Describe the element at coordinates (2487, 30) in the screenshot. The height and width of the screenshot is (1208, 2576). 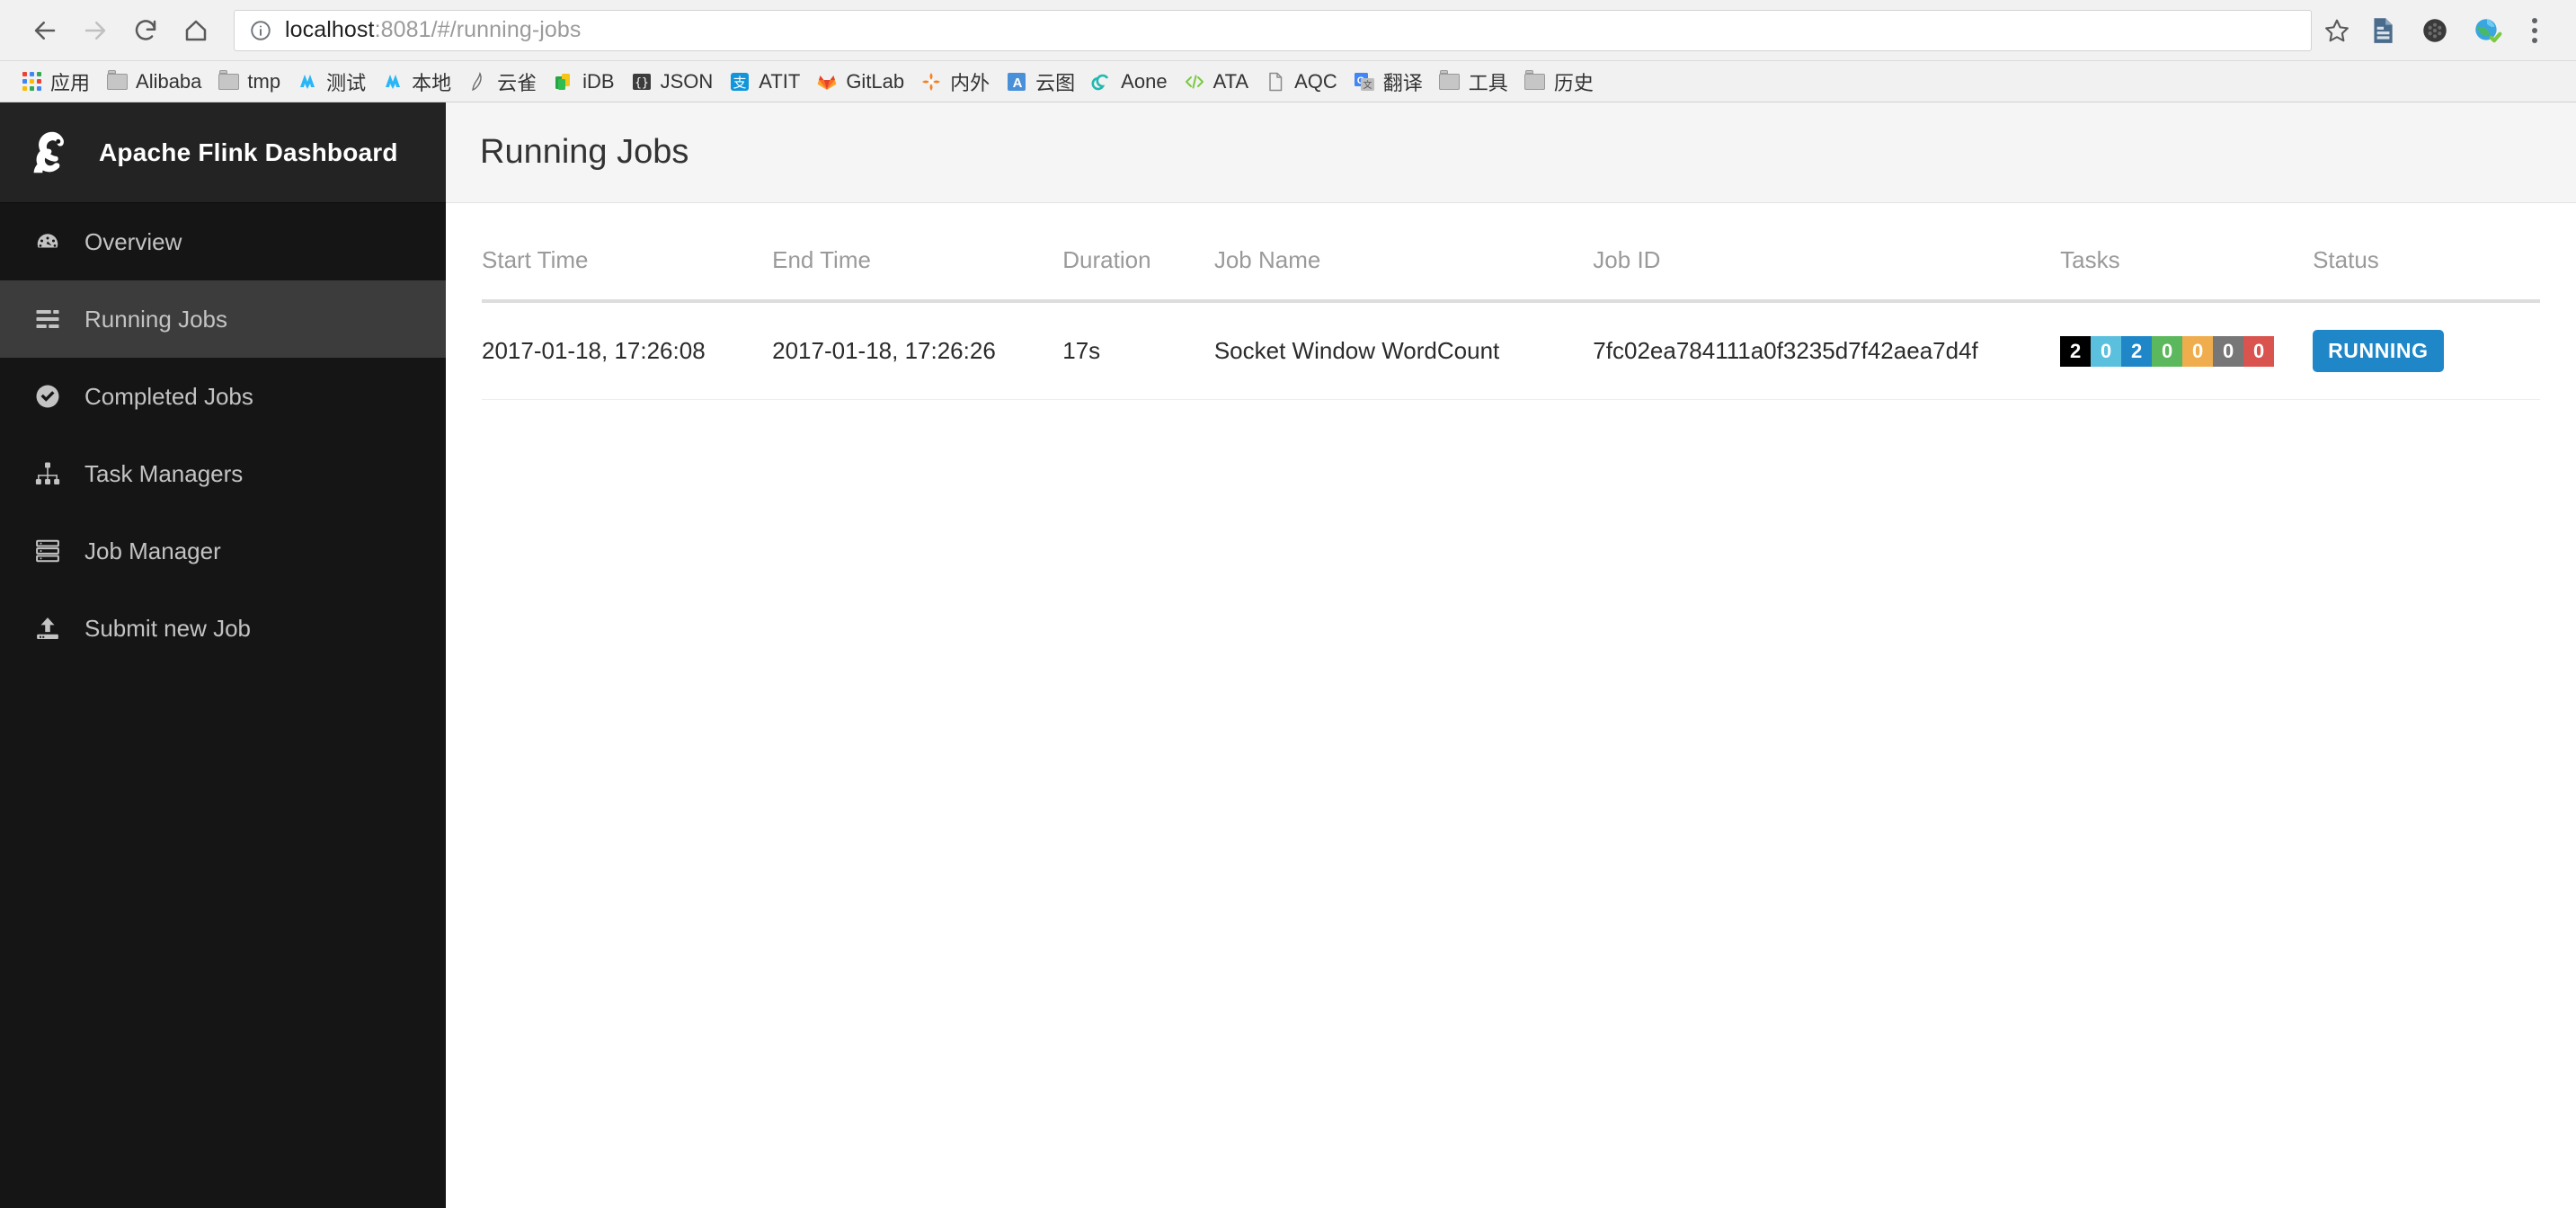
I see `globe-check-extension-icon` at that location.